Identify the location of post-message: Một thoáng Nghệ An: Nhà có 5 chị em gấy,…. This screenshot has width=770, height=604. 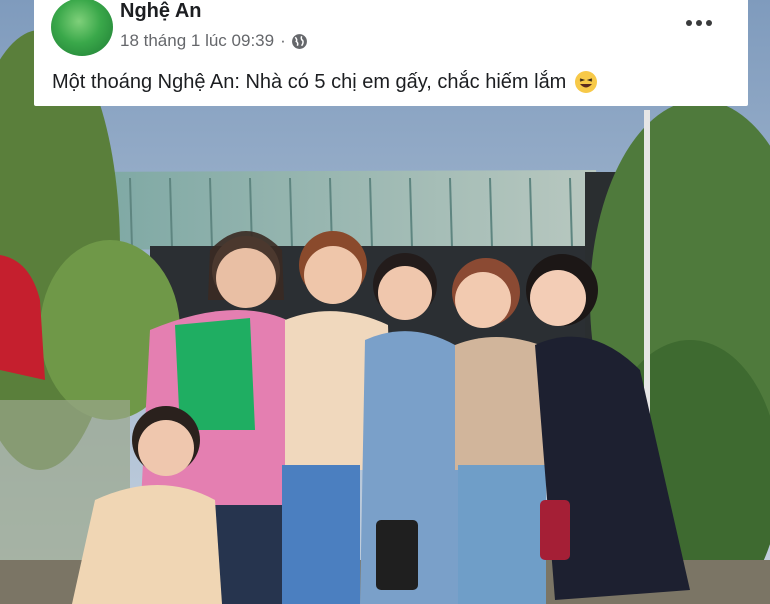
(309, 81).